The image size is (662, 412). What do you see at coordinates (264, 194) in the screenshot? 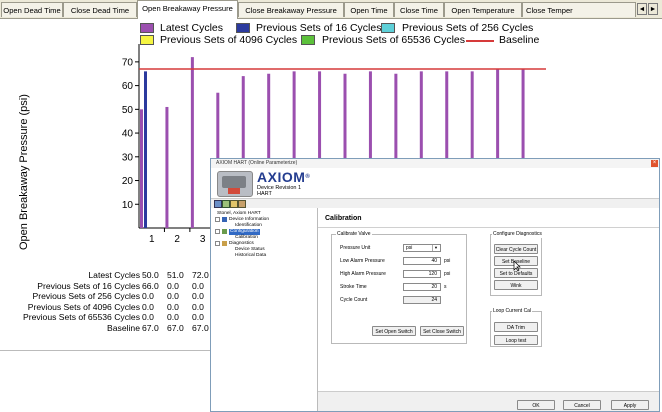
I see `device-protocol: HART` at bounding box center [264, 194].